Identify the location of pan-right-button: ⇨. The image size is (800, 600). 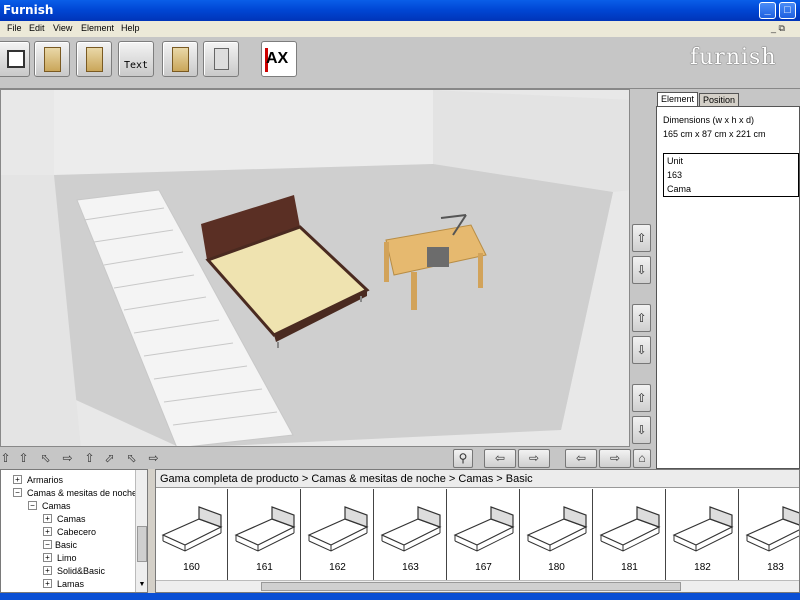
(534, 458).